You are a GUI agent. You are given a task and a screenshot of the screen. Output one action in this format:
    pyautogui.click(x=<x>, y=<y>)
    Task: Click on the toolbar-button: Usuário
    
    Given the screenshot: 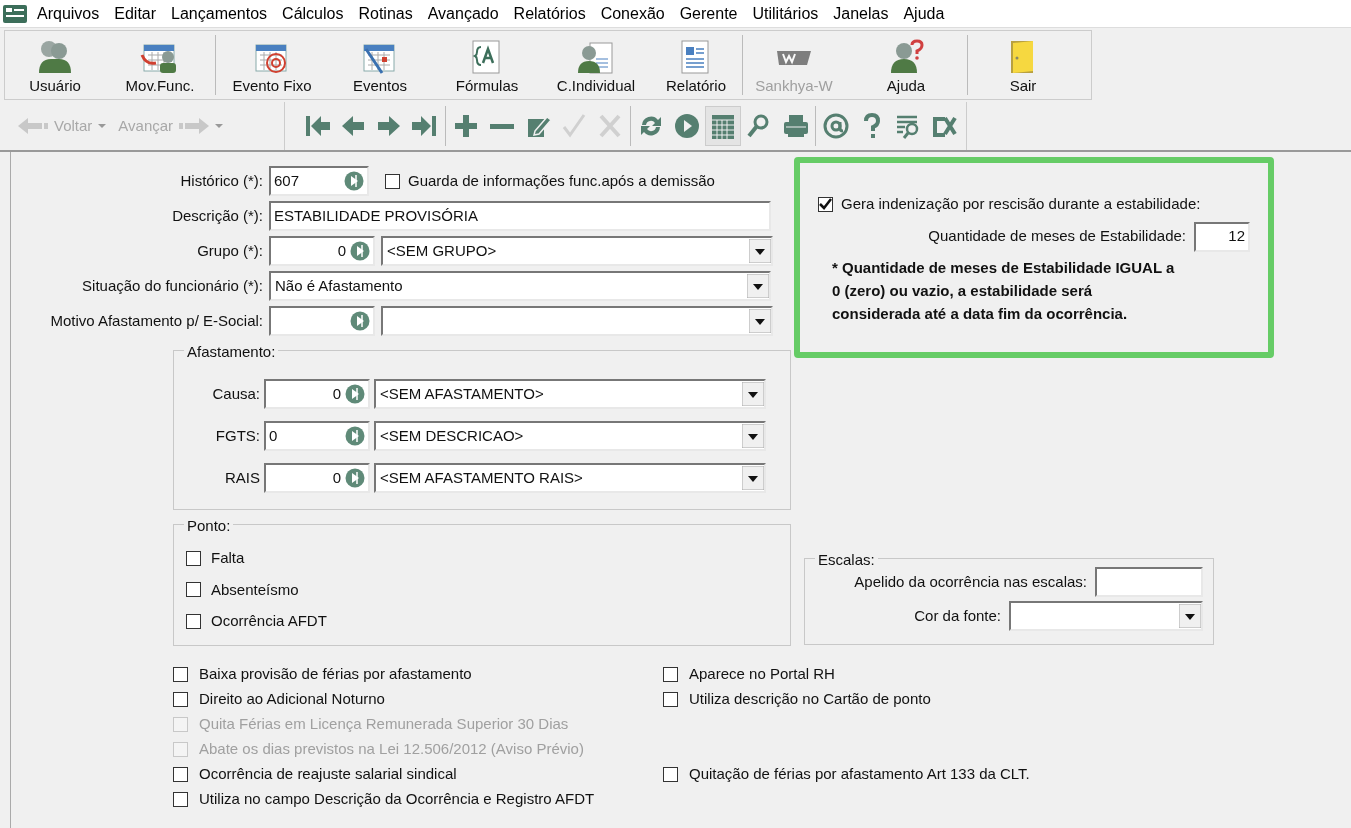 What is the action you would take?
    pyautogui.click(x=55, y=65)
    